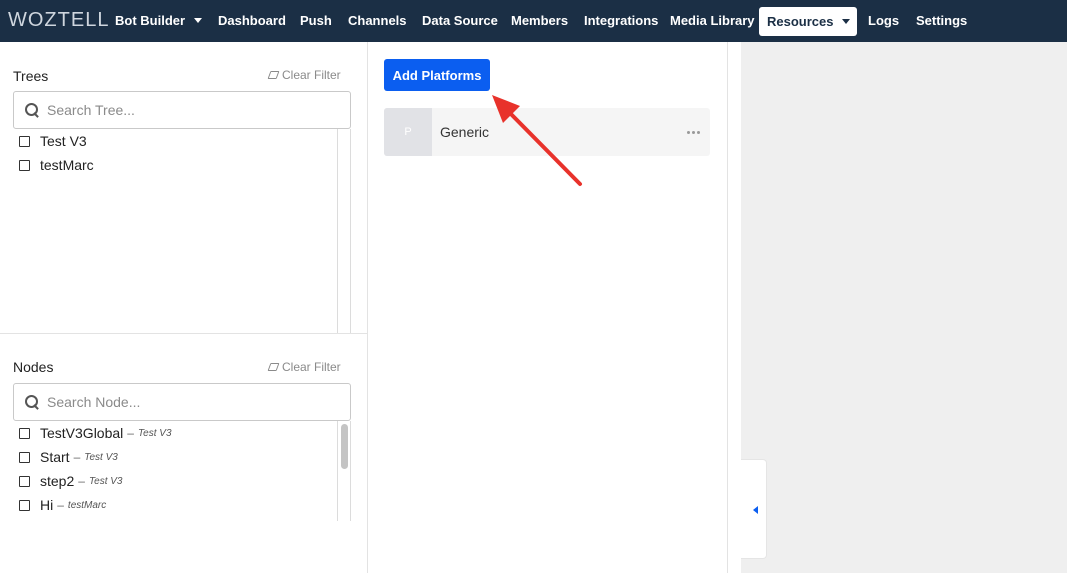 The width and height of the screenshot is (1067, 573). I want to click on panel-toggle-tab, so click(754, 509).